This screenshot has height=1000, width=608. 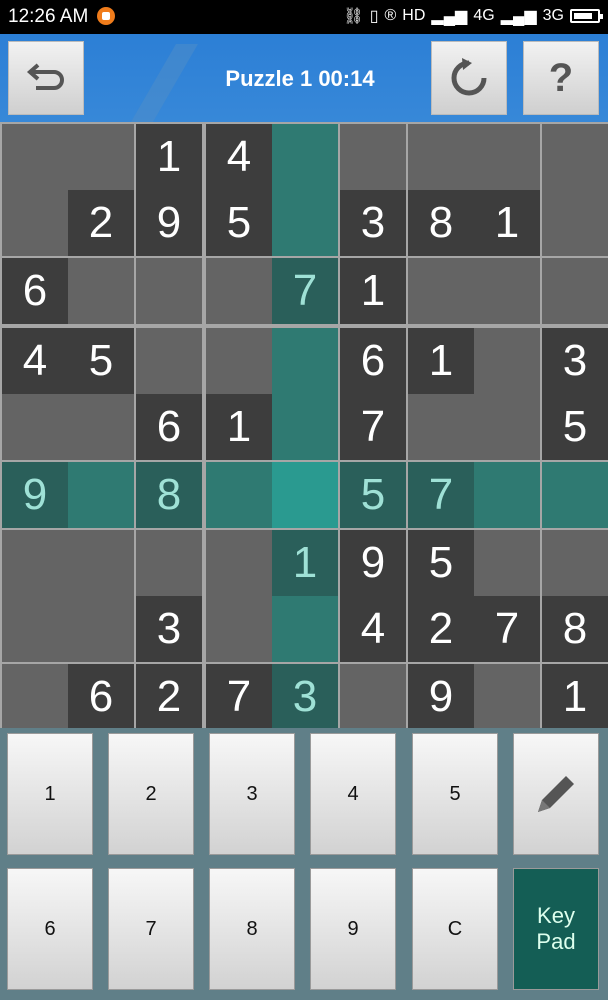 What do you see at coordinates (575, 697) in the screenshot?
I see `board-cell-r9-c9: 1` at bounding box center [575, 697].